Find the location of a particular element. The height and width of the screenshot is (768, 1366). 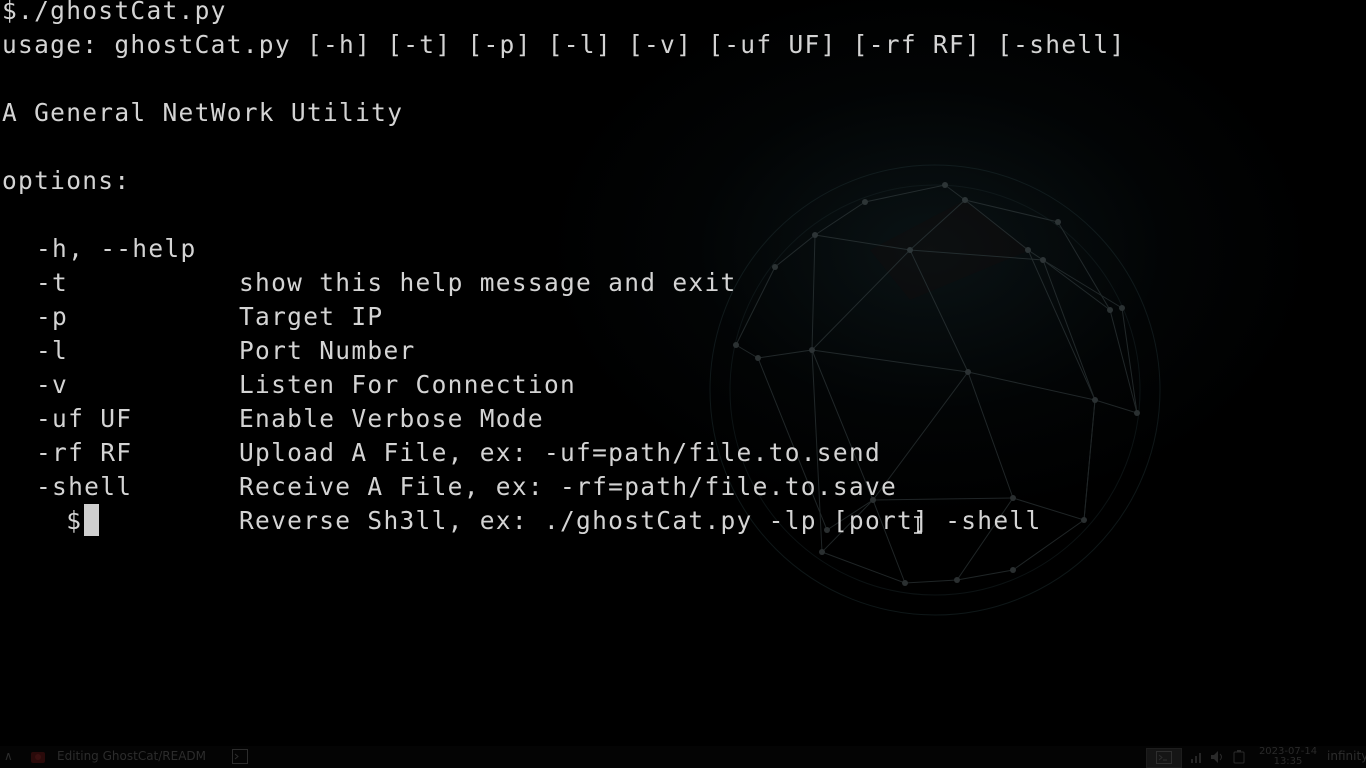

option-row: -t Target IP is located at coordinates (191, 281).